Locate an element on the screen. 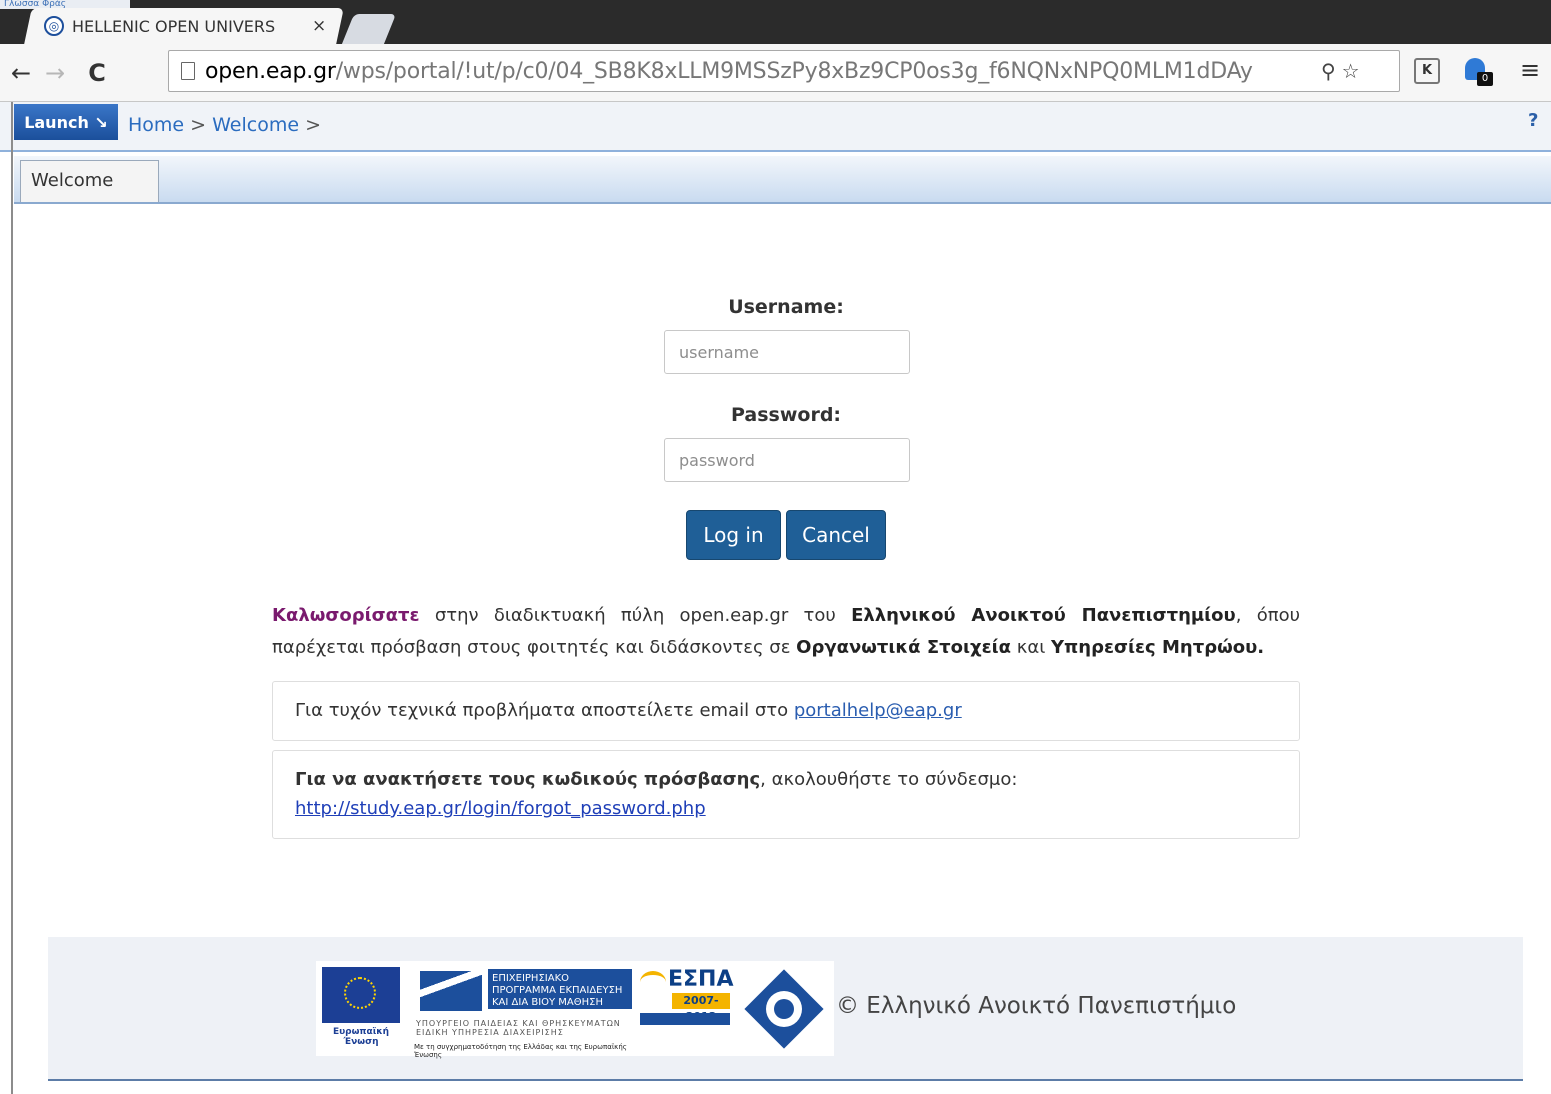  espa-years: 2007-2013 is located at coordinates (701, 1008).